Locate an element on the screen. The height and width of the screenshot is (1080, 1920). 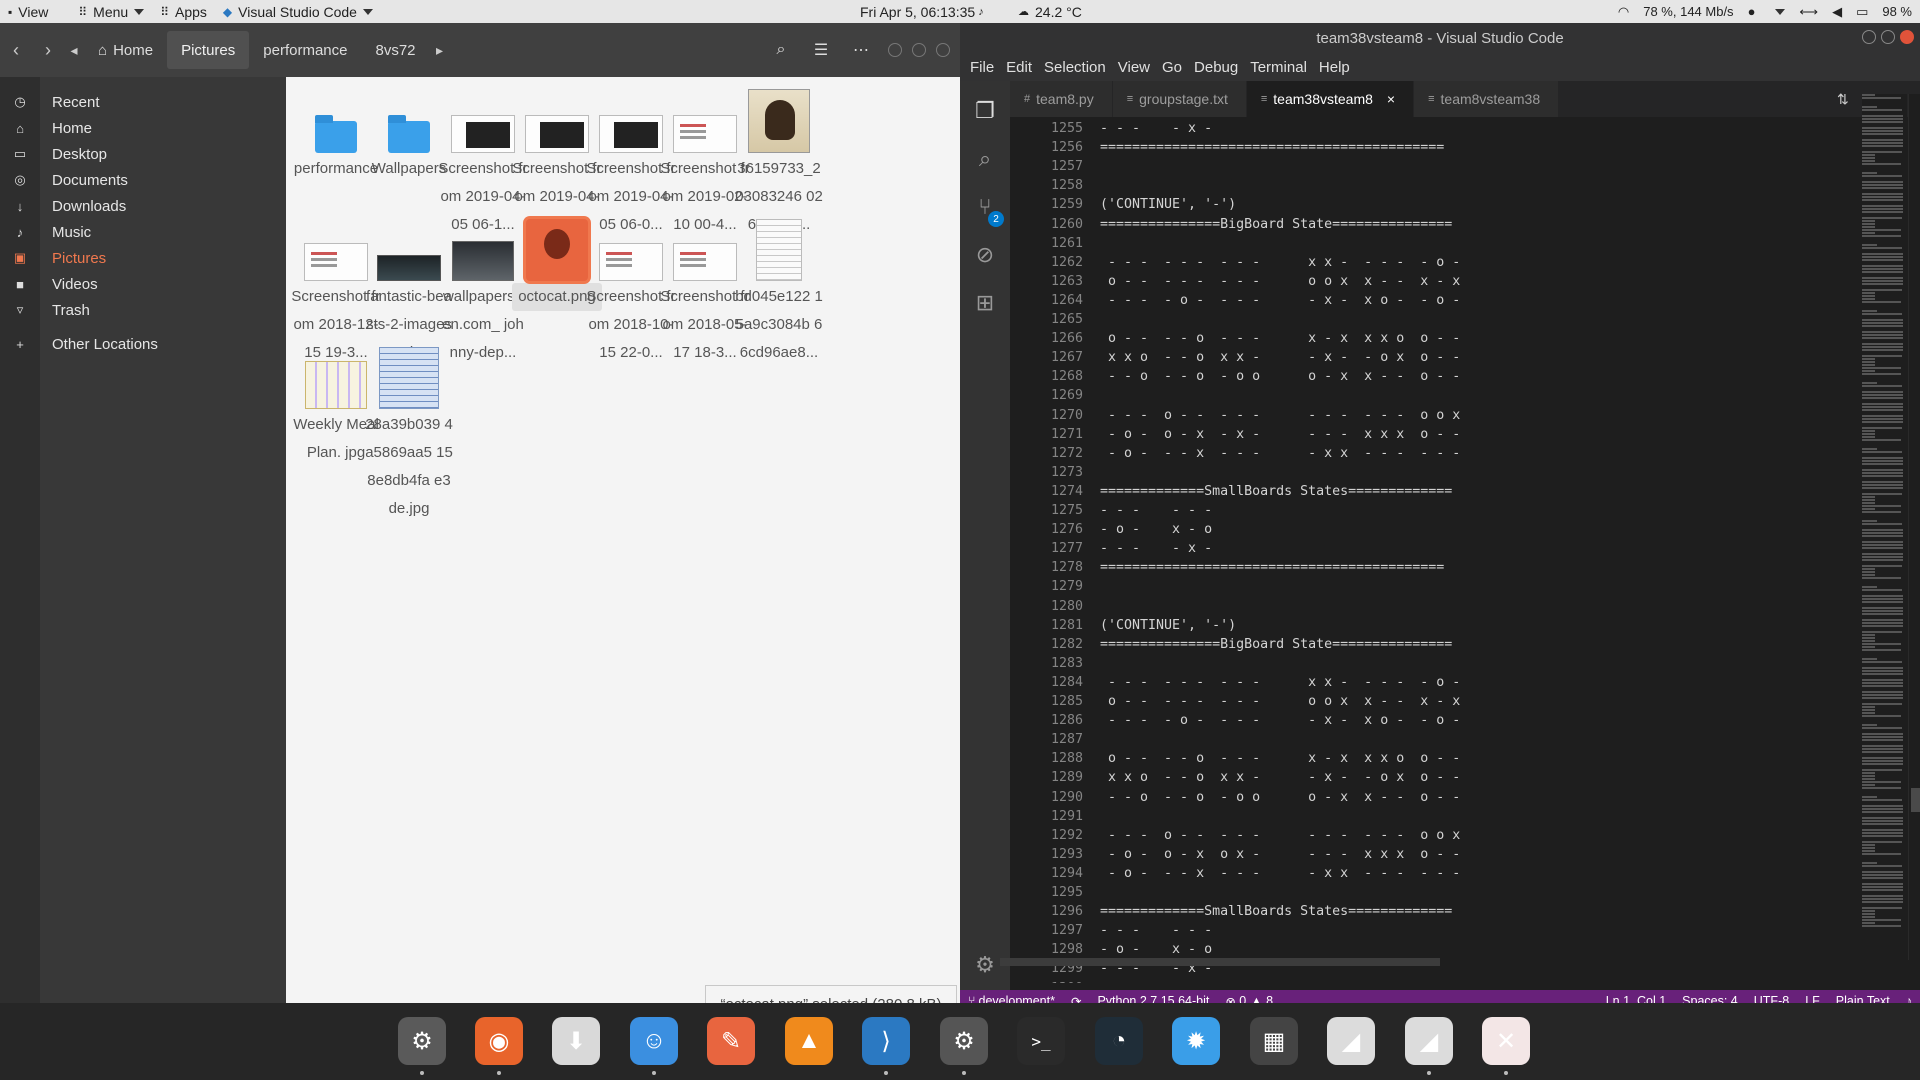
breadcrumb-label: Pictures is located at coordinates (208, 50).